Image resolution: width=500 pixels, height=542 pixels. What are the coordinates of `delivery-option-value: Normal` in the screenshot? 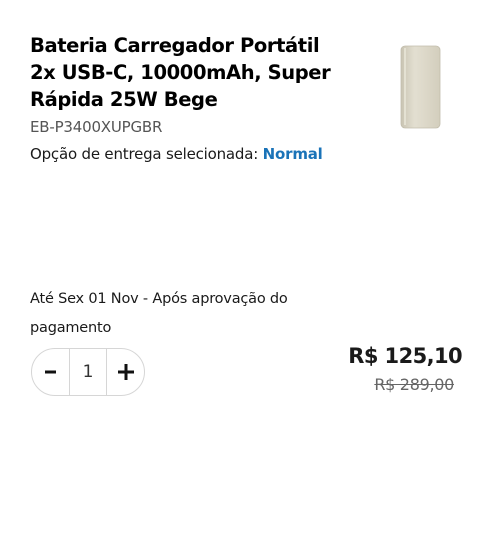 It's located at (293, 154).